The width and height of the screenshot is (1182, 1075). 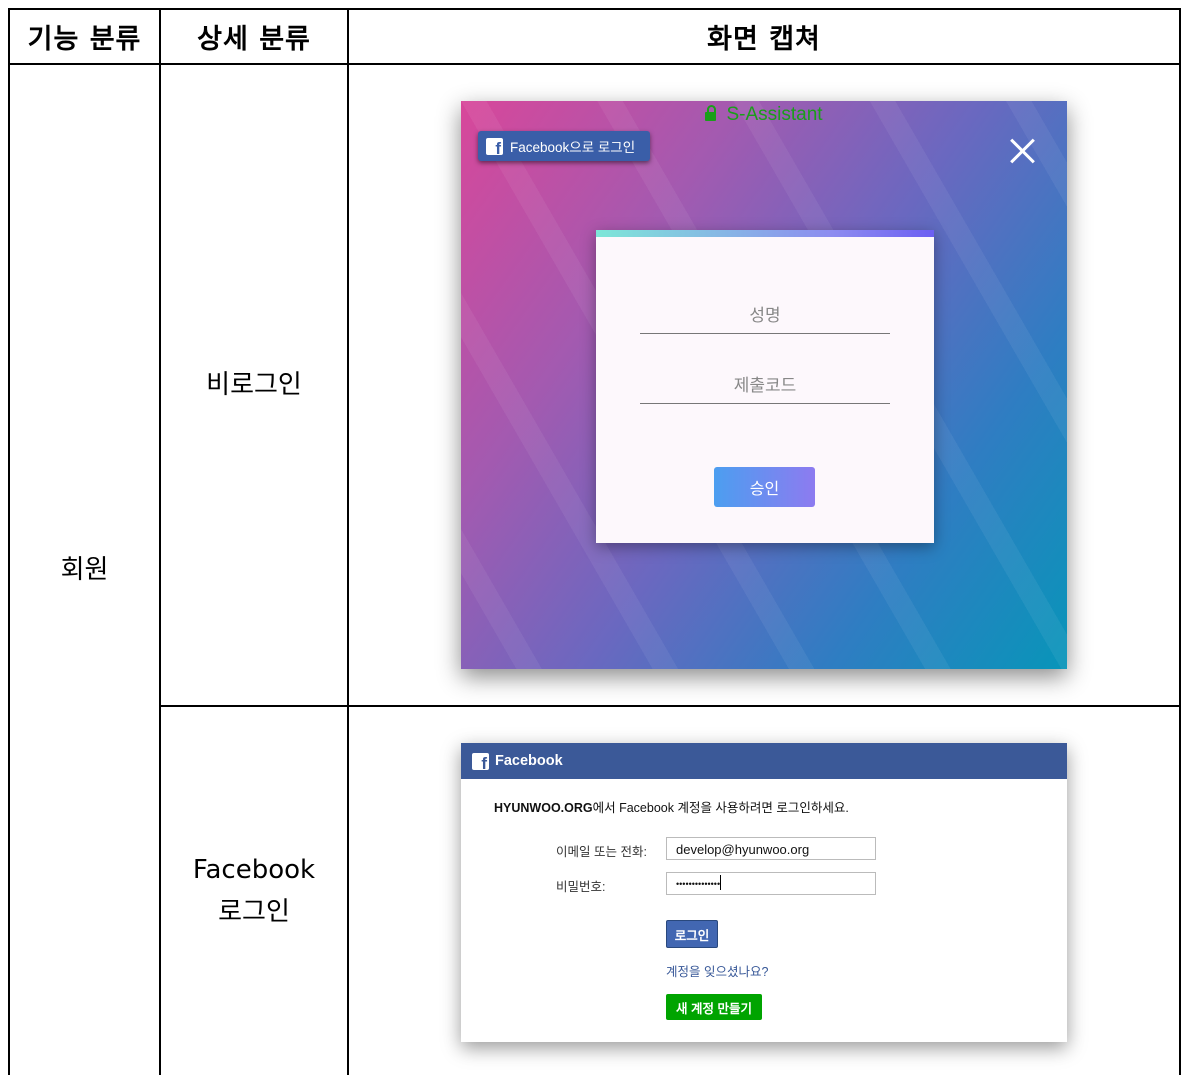 What do you see at coordinates (581, 887) in the screenshot?
I see `password-label: 비밀번호:` at bounding box center [581, 887].